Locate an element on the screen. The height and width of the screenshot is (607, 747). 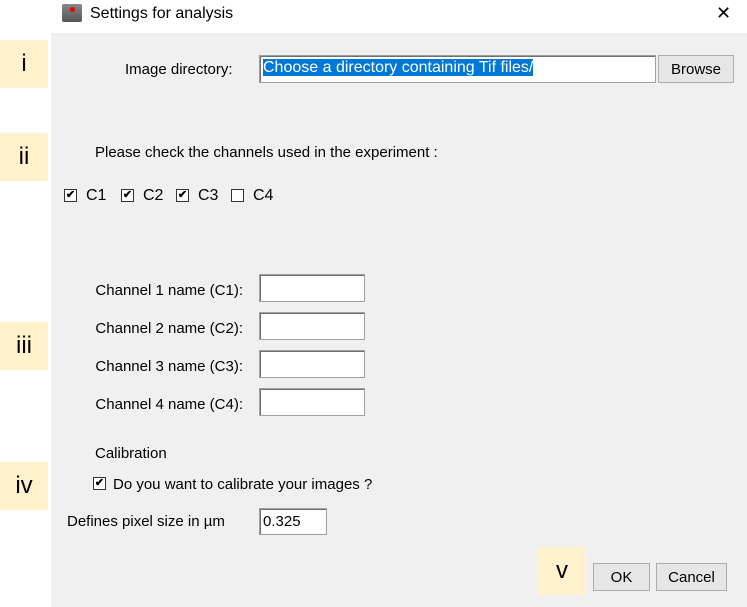
channel-name-label: Channel 4 name (C4): is located at coordinates (169, 404).